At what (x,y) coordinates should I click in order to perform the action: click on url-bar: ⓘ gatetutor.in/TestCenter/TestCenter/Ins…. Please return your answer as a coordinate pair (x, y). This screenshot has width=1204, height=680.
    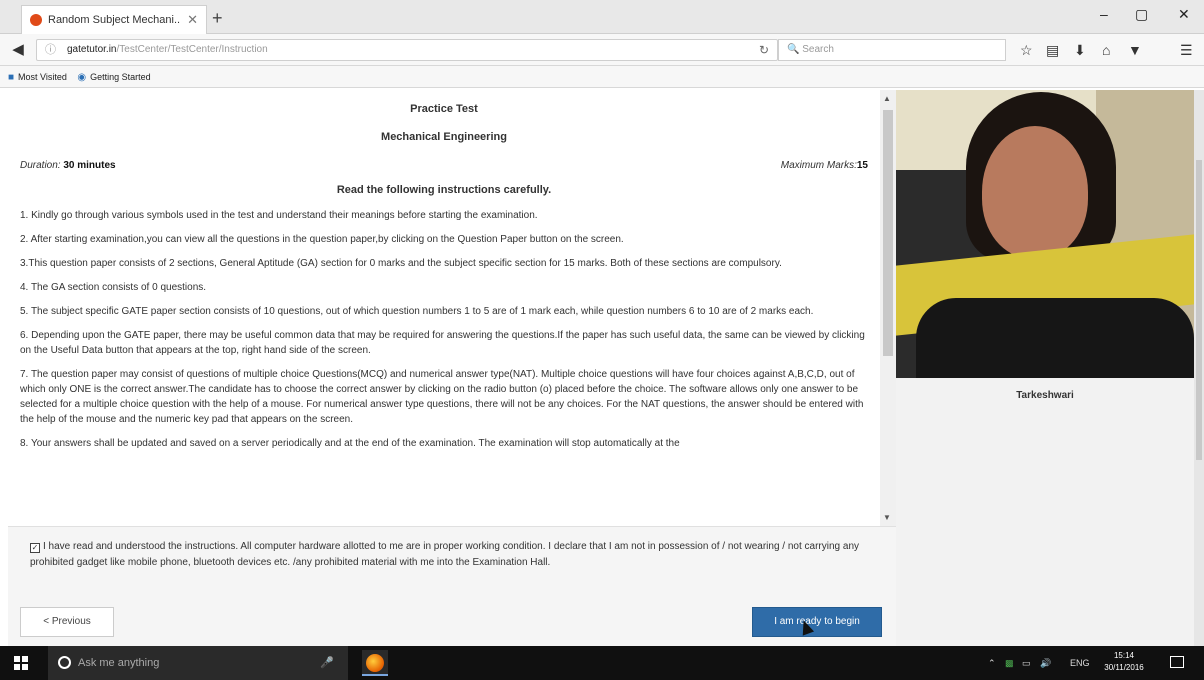
    Looking at the image, I should click on (407, 50).